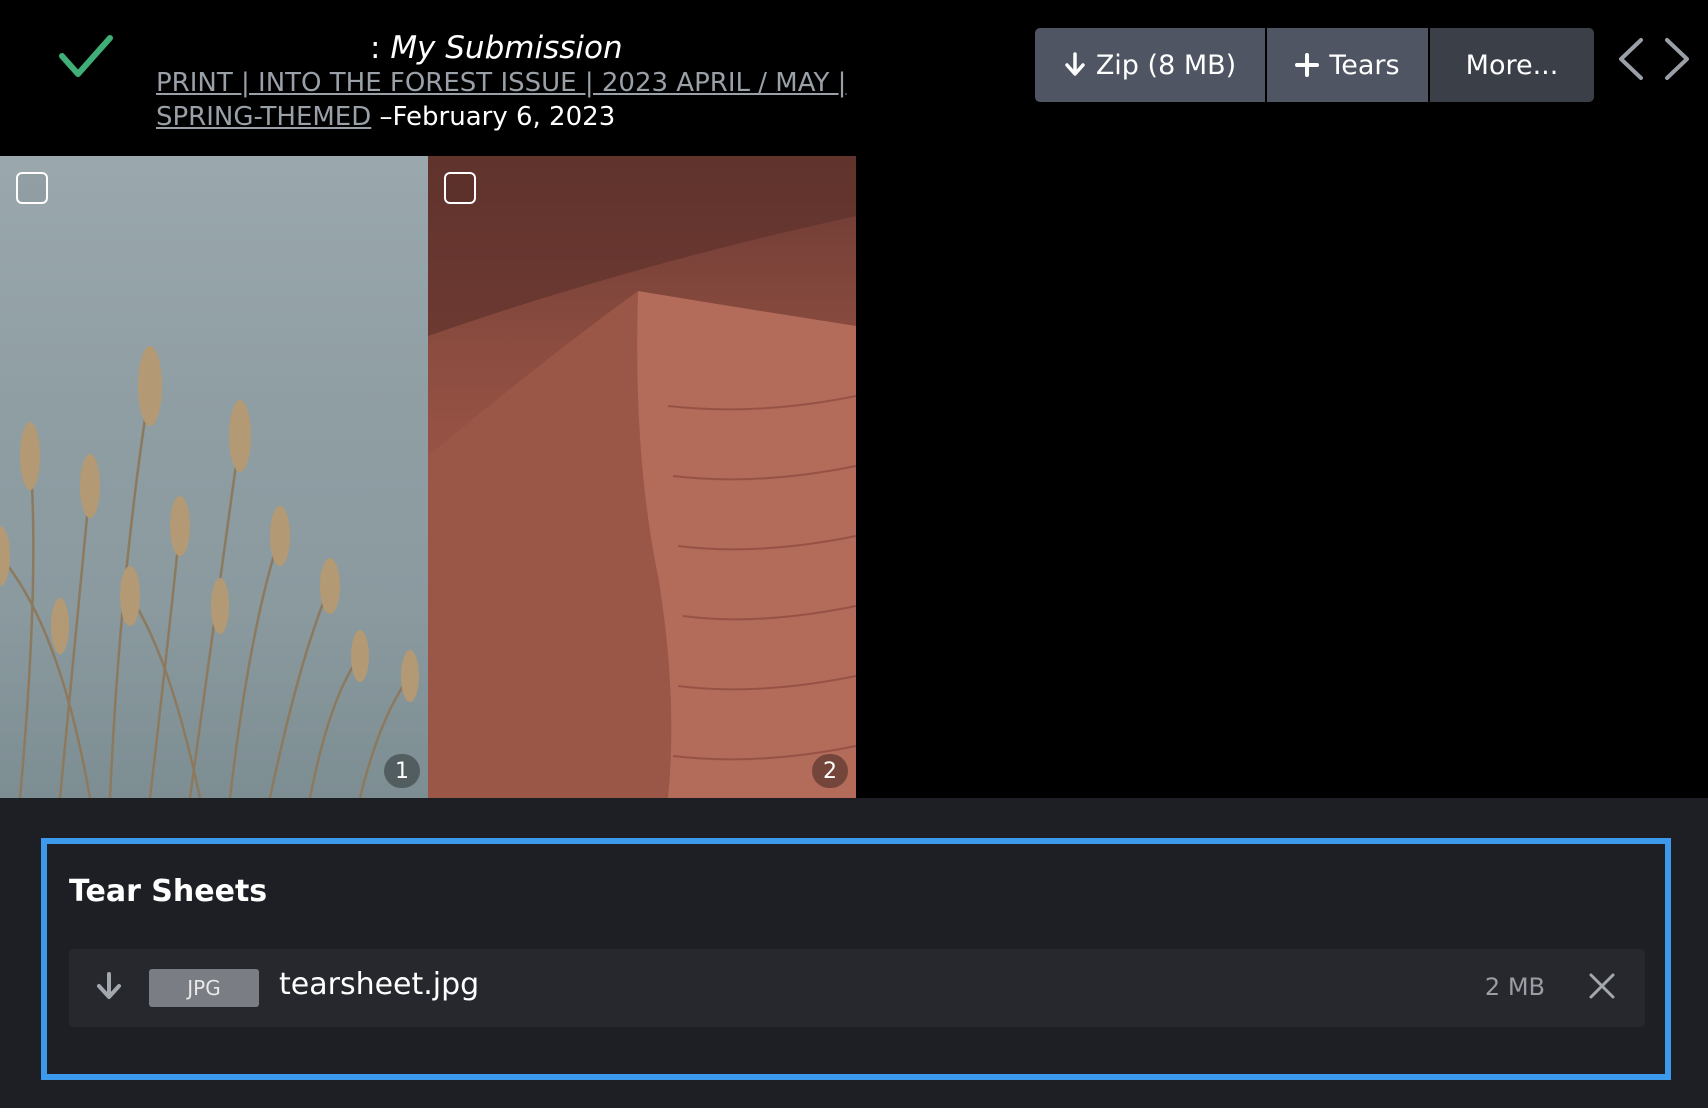 The height and width of the screenshot is (1108, 1708). I want to click on download-icon, so click(109, 987).